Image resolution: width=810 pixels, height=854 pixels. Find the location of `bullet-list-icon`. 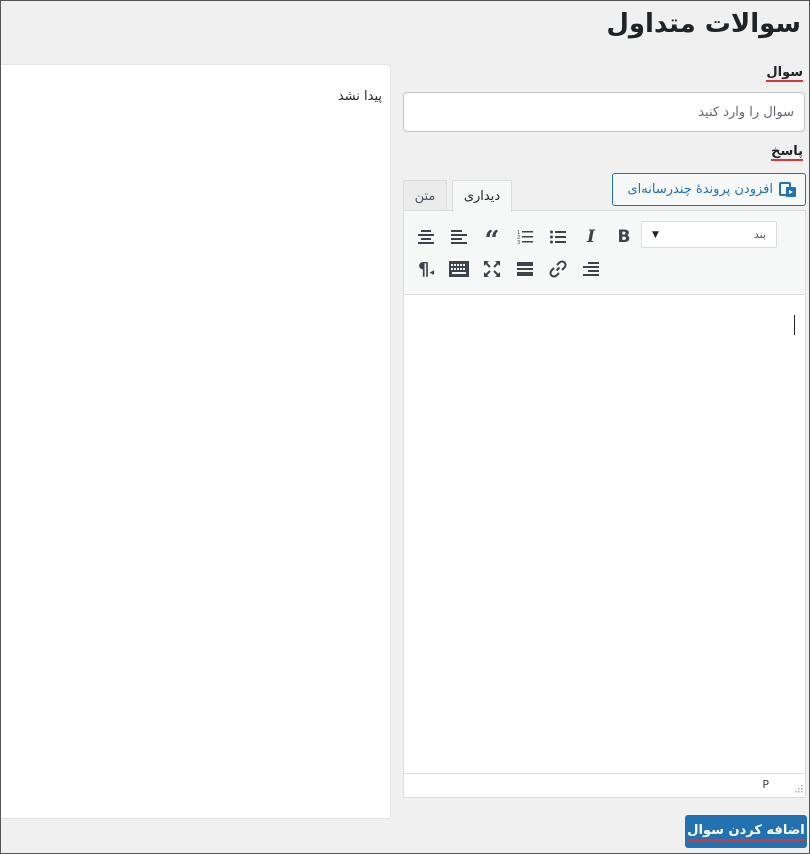

bullet-list-icon is located at coordinates (558, 237).